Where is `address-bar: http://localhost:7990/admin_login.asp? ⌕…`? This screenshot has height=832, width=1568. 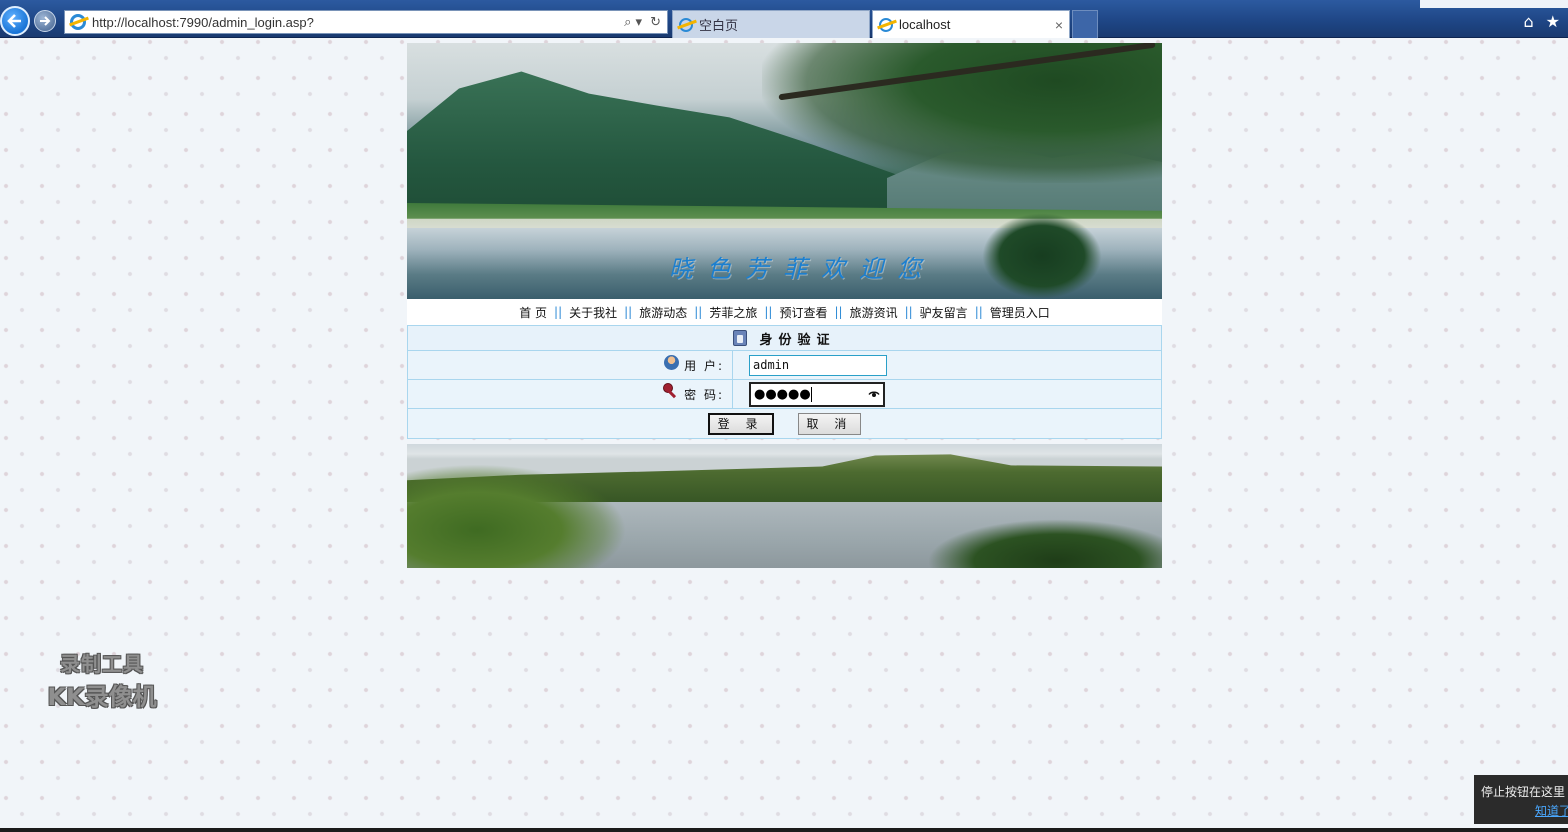 address-bar: http://localhost:7990/admin_login.asp? ⌕… is located at coordinates (366, 22).